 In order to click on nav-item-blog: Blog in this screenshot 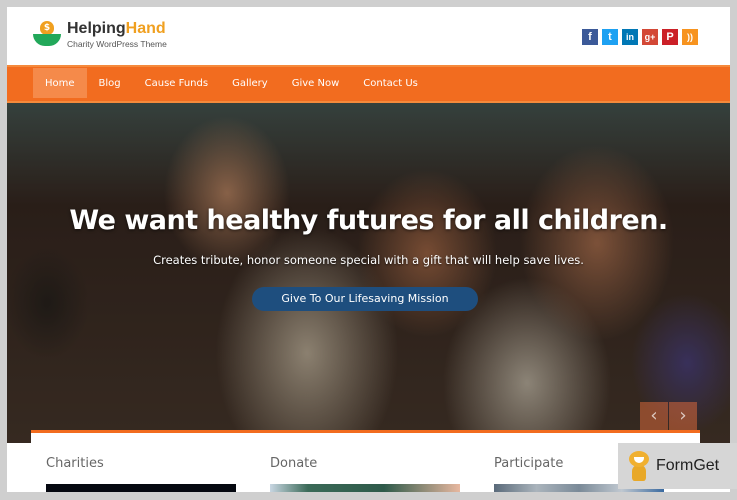, I will do `click(110, 83)`.